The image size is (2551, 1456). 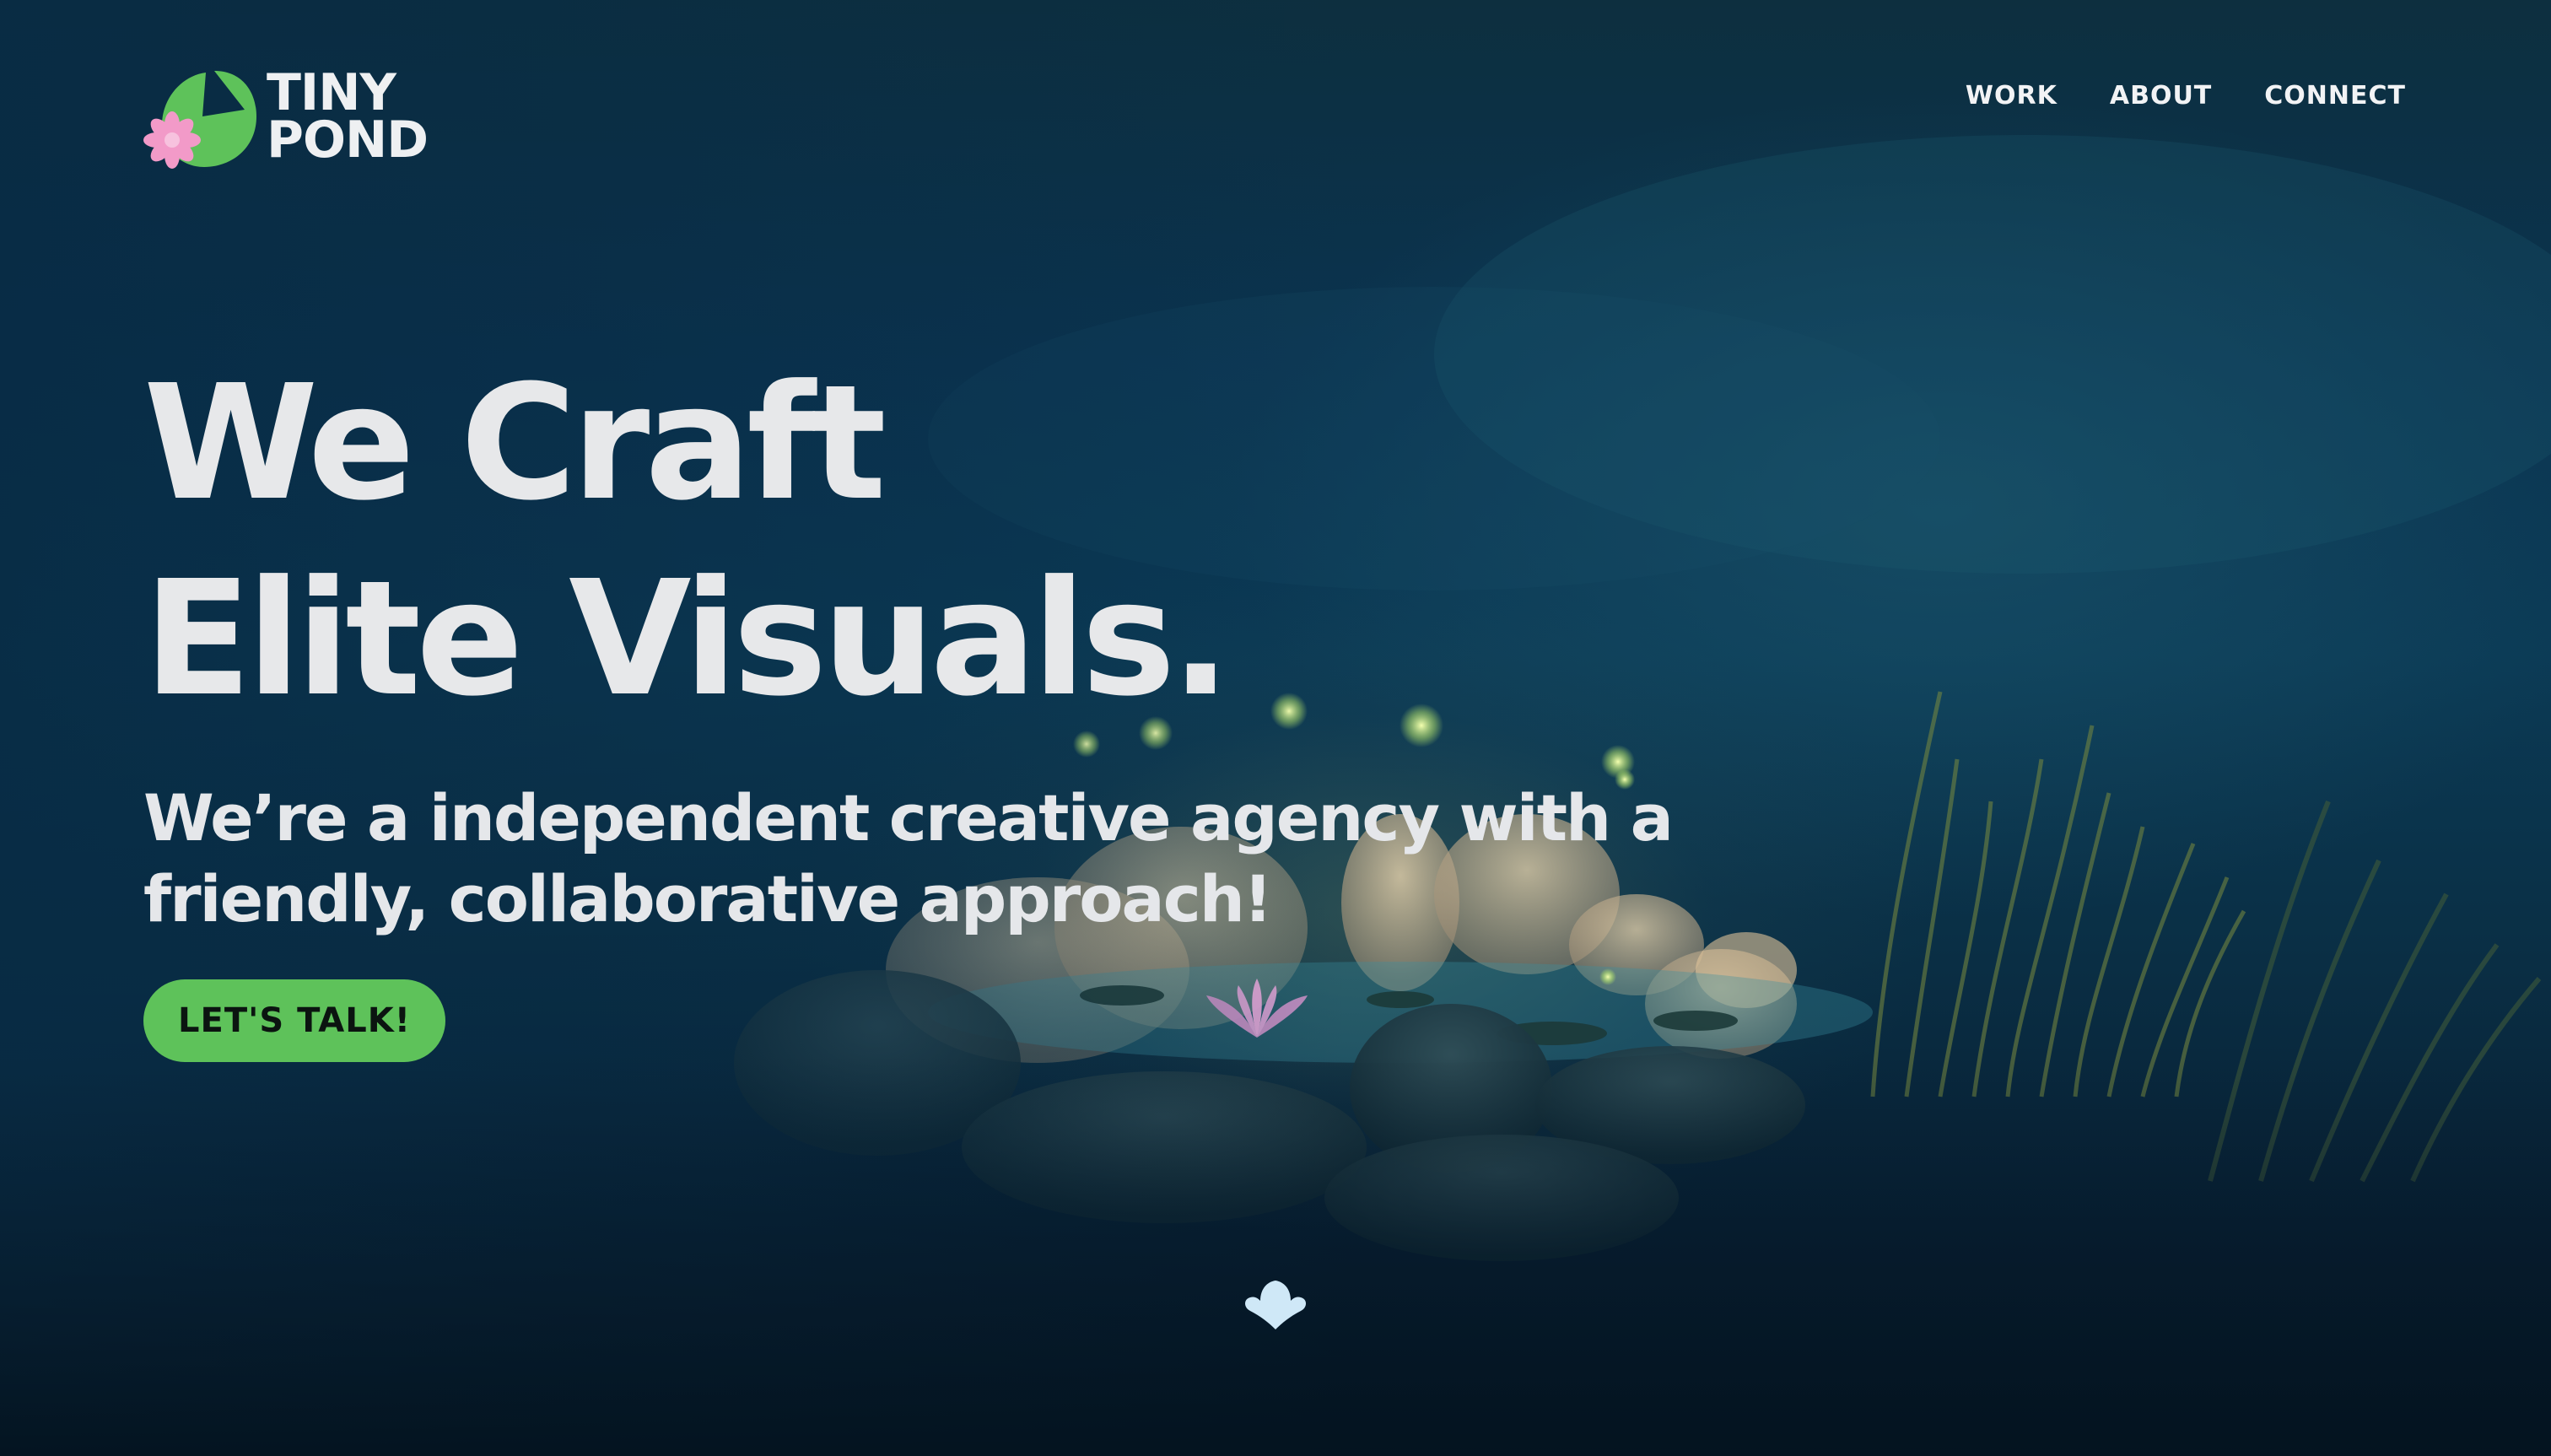 I want to click on headline-line1: We Craft, so click(x=515, y=443).